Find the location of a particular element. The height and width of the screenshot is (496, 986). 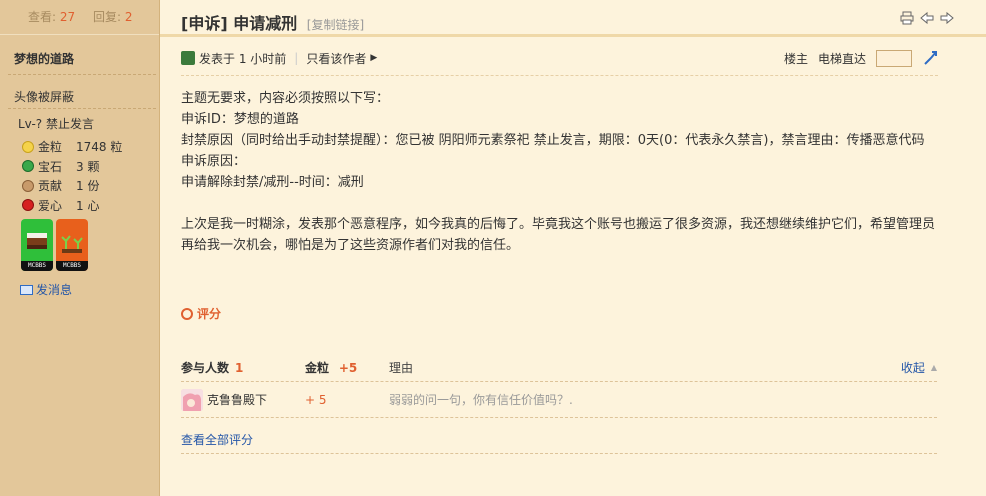

next-thread-icon is located at coordinates (947, 18).